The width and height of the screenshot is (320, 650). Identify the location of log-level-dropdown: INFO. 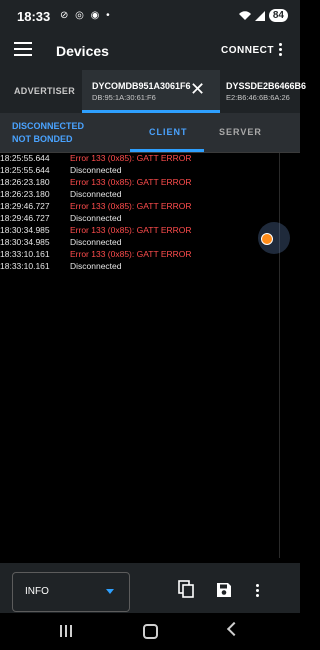
(71, 592).